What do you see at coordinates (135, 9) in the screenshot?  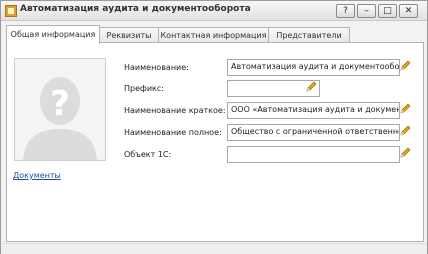 I see `window-title: Автоматизация аудита и документооборота` at bounding box center [135, 9].